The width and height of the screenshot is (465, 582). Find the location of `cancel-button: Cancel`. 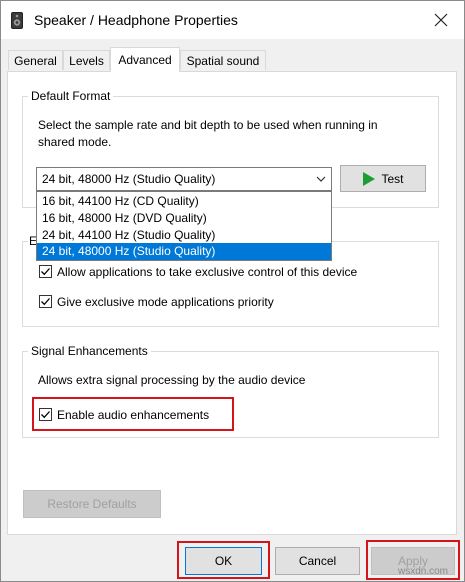

cancel-button: Cancel is located at coordinates (317, 561).